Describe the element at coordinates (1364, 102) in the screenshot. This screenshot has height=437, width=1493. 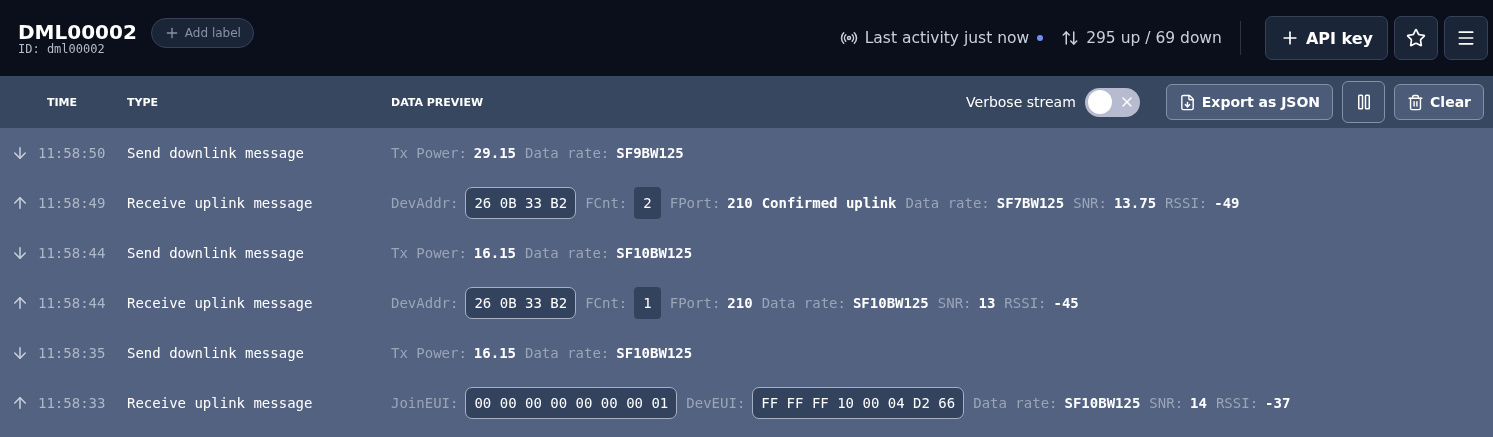
I see `pause-button` at that location.